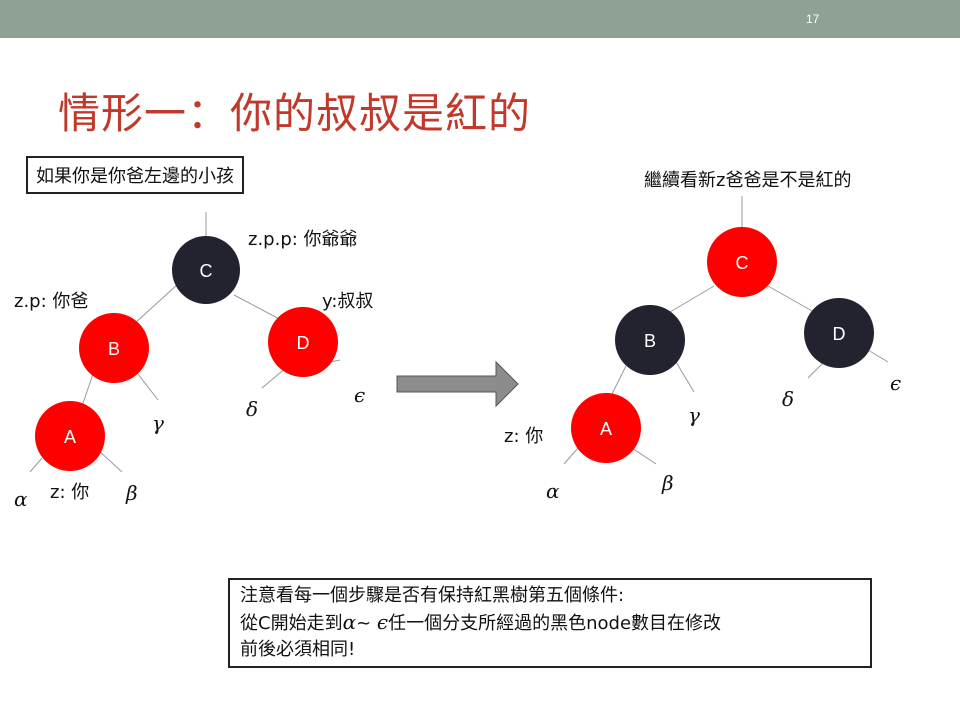 Image resolution: width=960 pixels, height=720 pixels. Describe the element at coordinates (606, 429) in the screenshot. I see `right-node-a-label: A` at that location.